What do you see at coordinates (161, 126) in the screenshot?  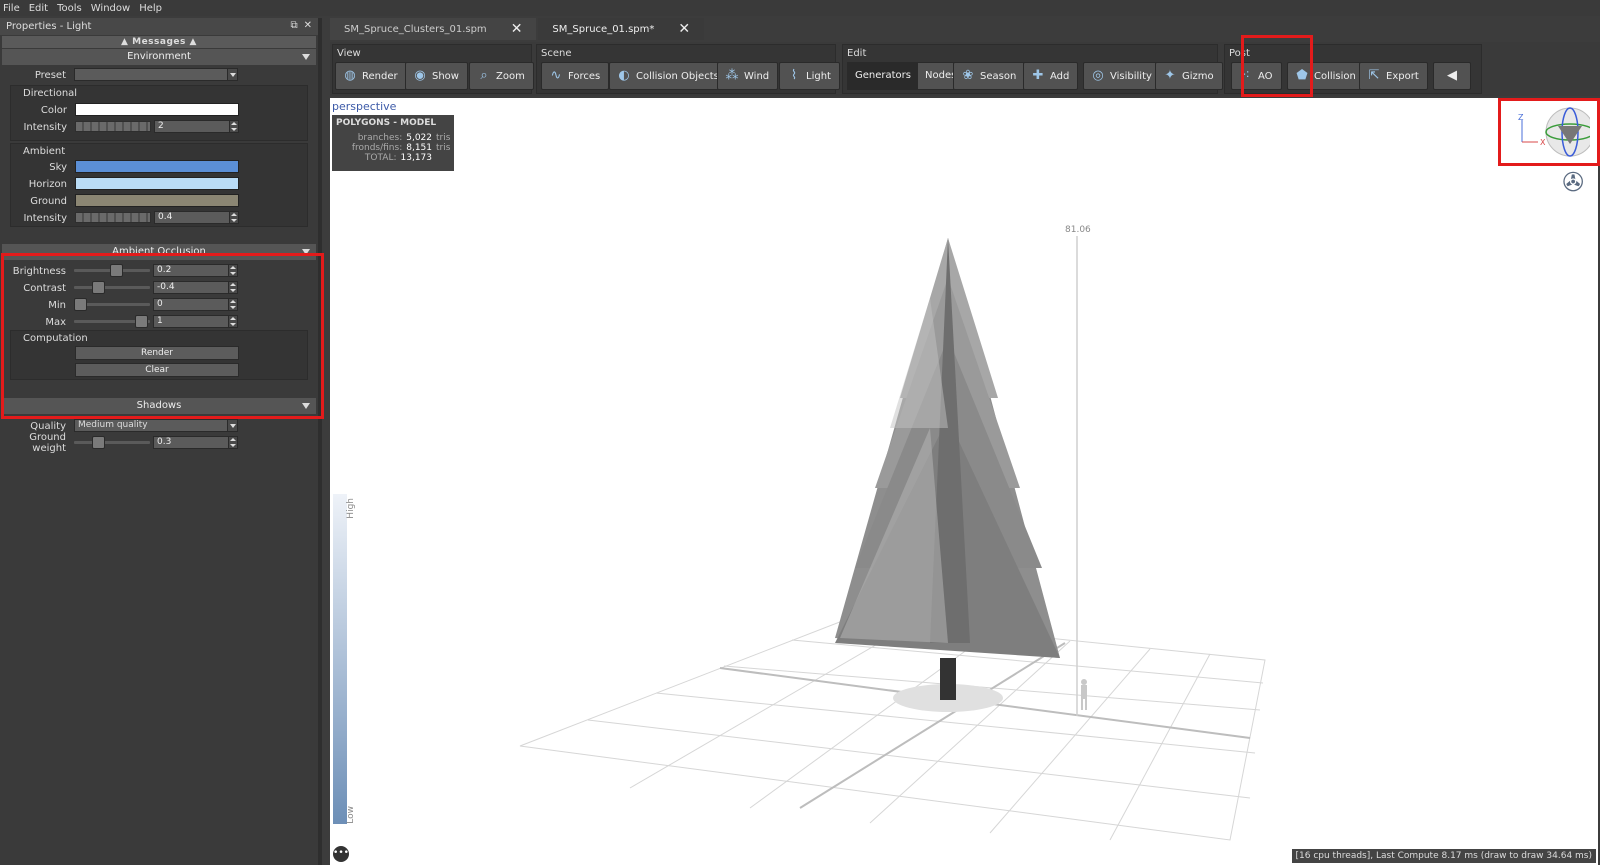 I see `intensity-value: 2` at bounding box center [161, 126].